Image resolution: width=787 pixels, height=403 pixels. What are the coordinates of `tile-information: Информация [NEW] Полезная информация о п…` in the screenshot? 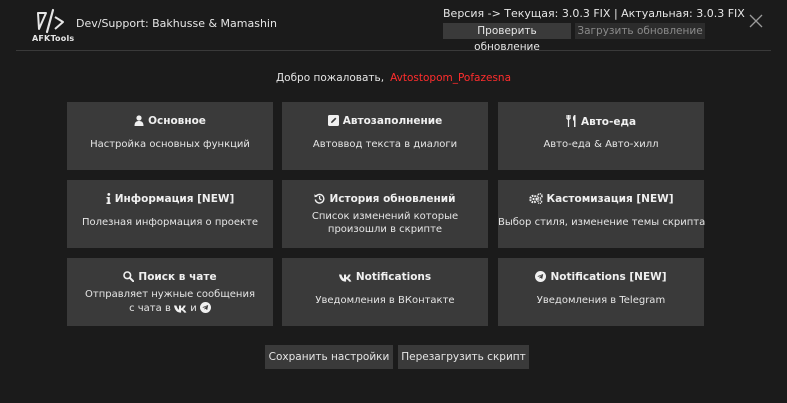 It's located at (170, 214).